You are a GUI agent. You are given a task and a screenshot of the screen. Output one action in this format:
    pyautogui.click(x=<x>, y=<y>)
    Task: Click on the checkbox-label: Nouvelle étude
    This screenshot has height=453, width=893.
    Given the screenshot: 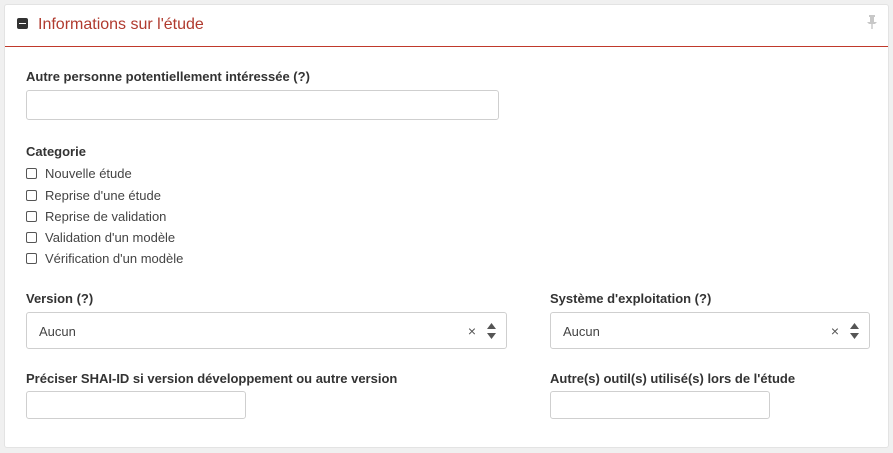 What is the action you would take?
    pyautogui.click(x=88, y=173)
    